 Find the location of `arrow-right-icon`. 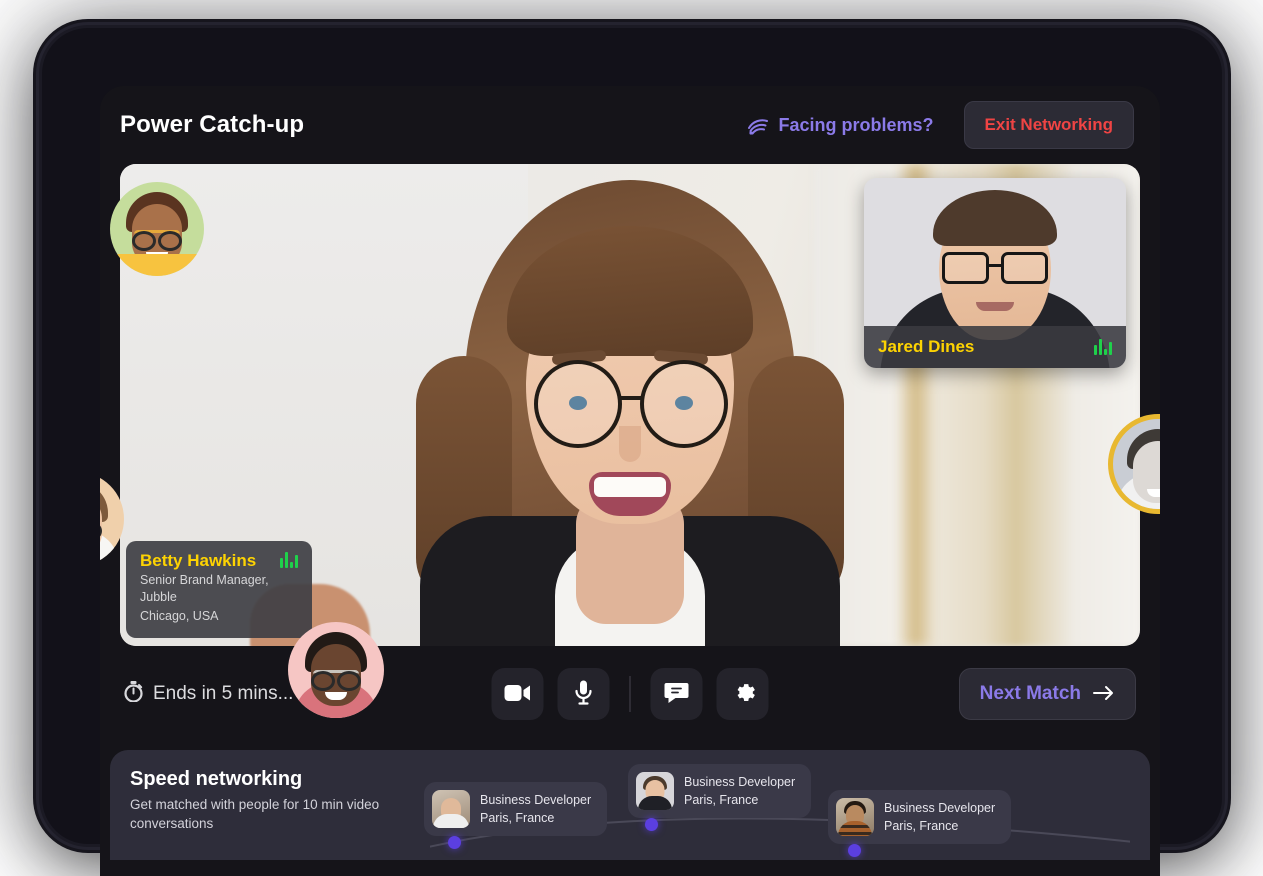

arrow-right-icon is located at coordinates (1104, 694).